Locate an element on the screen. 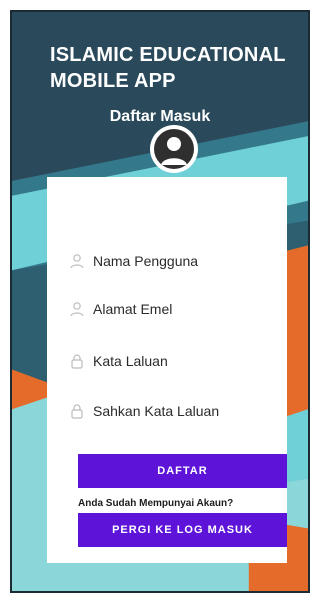 The height and width of the screenshot is (603, 320). username-field: Nama Pengguna is located at coordinates (167, 261).